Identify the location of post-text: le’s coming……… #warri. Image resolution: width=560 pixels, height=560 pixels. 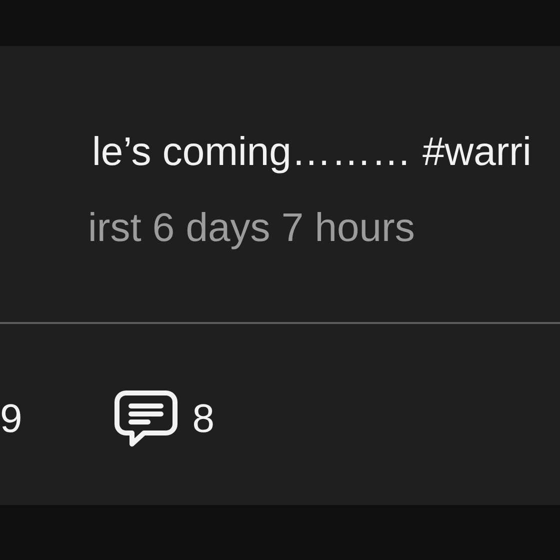
(312, 152).